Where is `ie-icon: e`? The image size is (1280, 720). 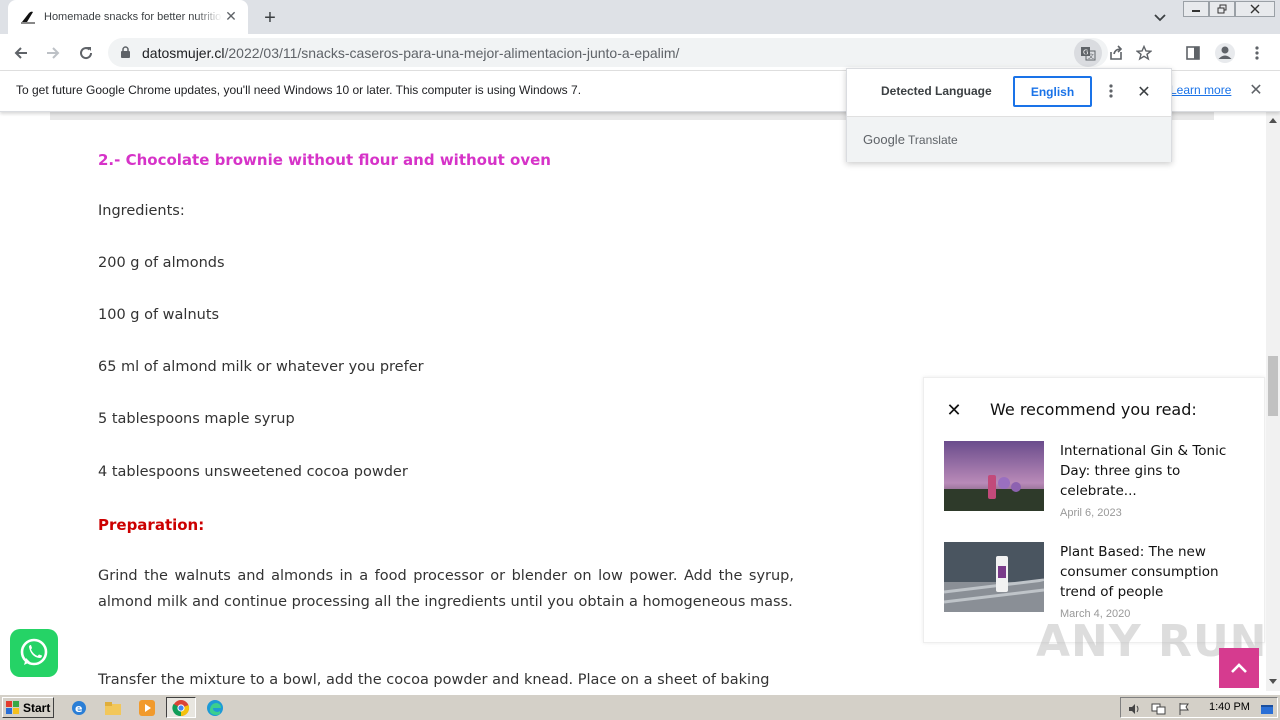 ie-icon: e is located at coordinates (79, 707).